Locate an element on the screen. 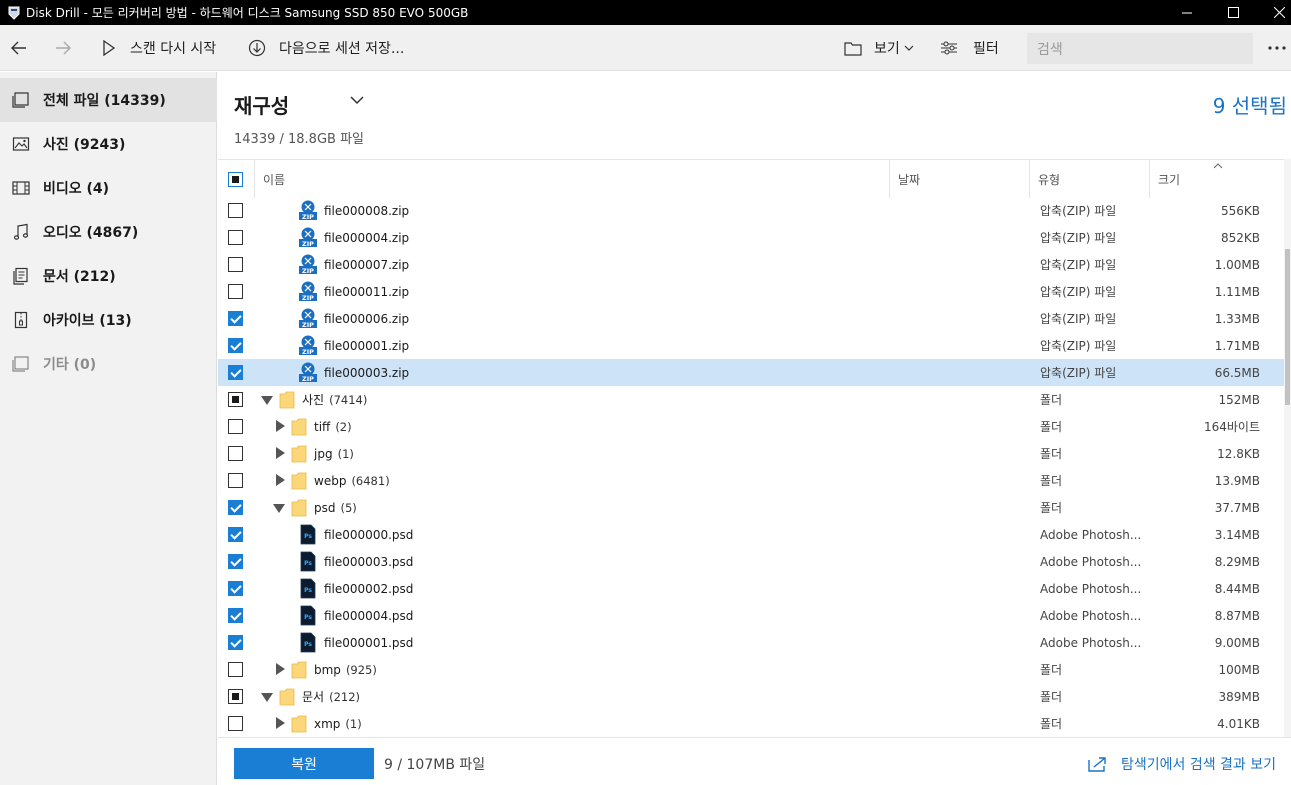 This screenshot has height=785, width=1291. row-name: 사진 is located at coordinates (313, 400).